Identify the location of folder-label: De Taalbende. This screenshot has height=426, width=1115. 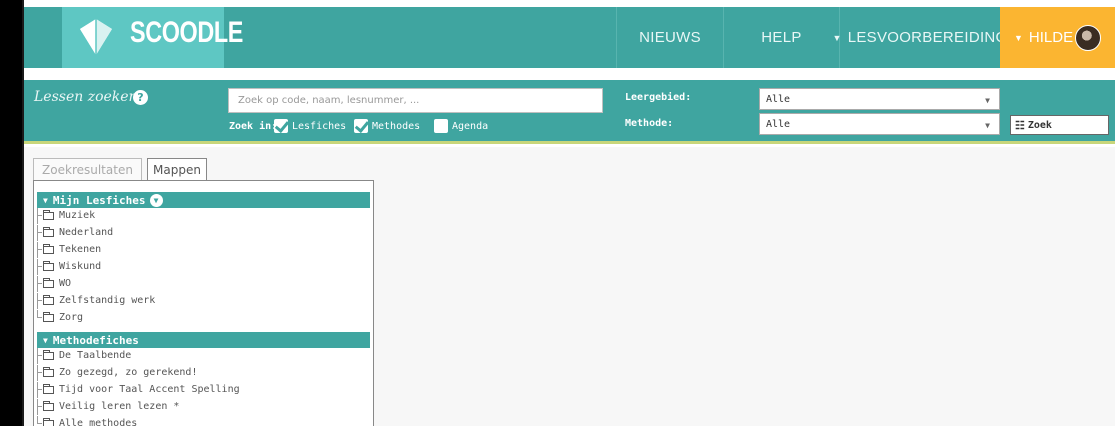
(95, 355).